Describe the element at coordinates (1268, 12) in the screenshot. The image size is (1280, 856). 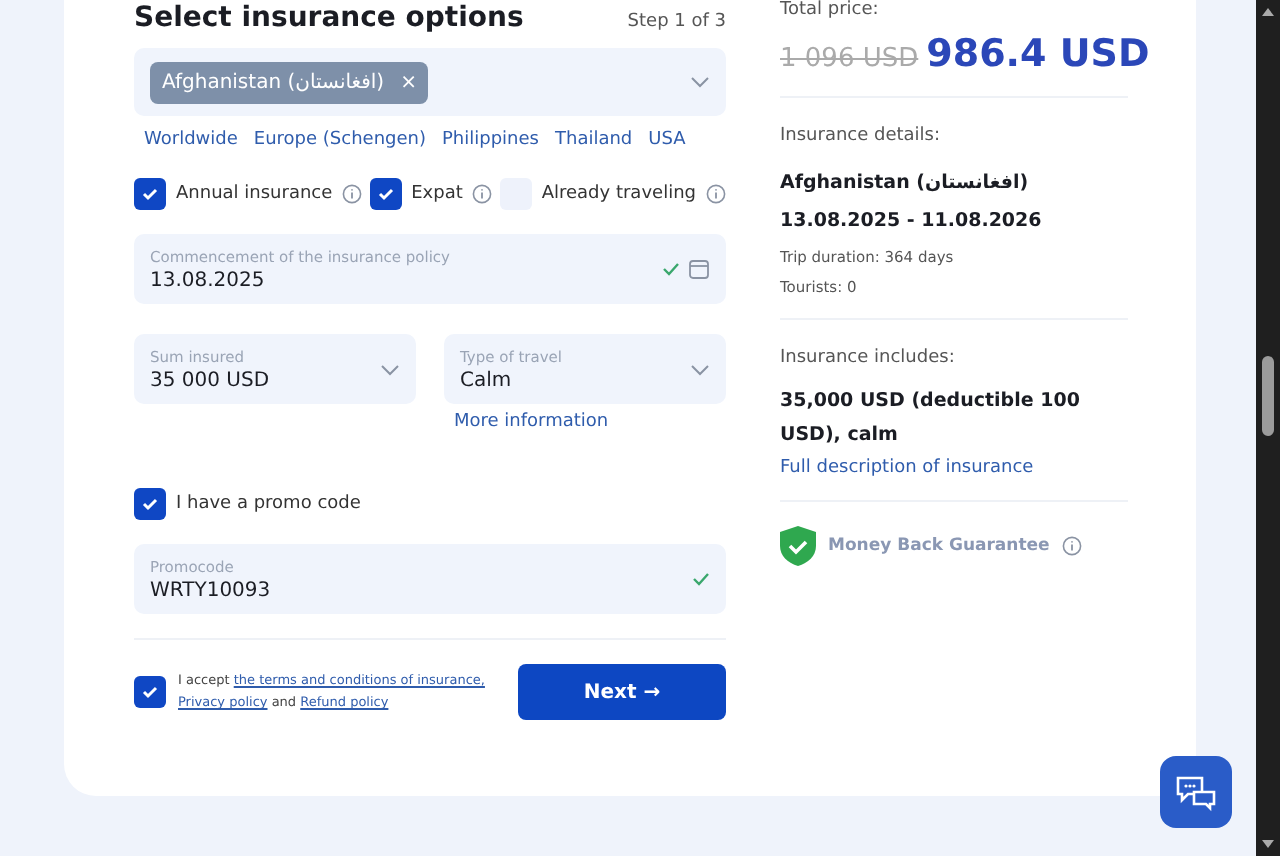
I see `scroll-up-icon` at that location.